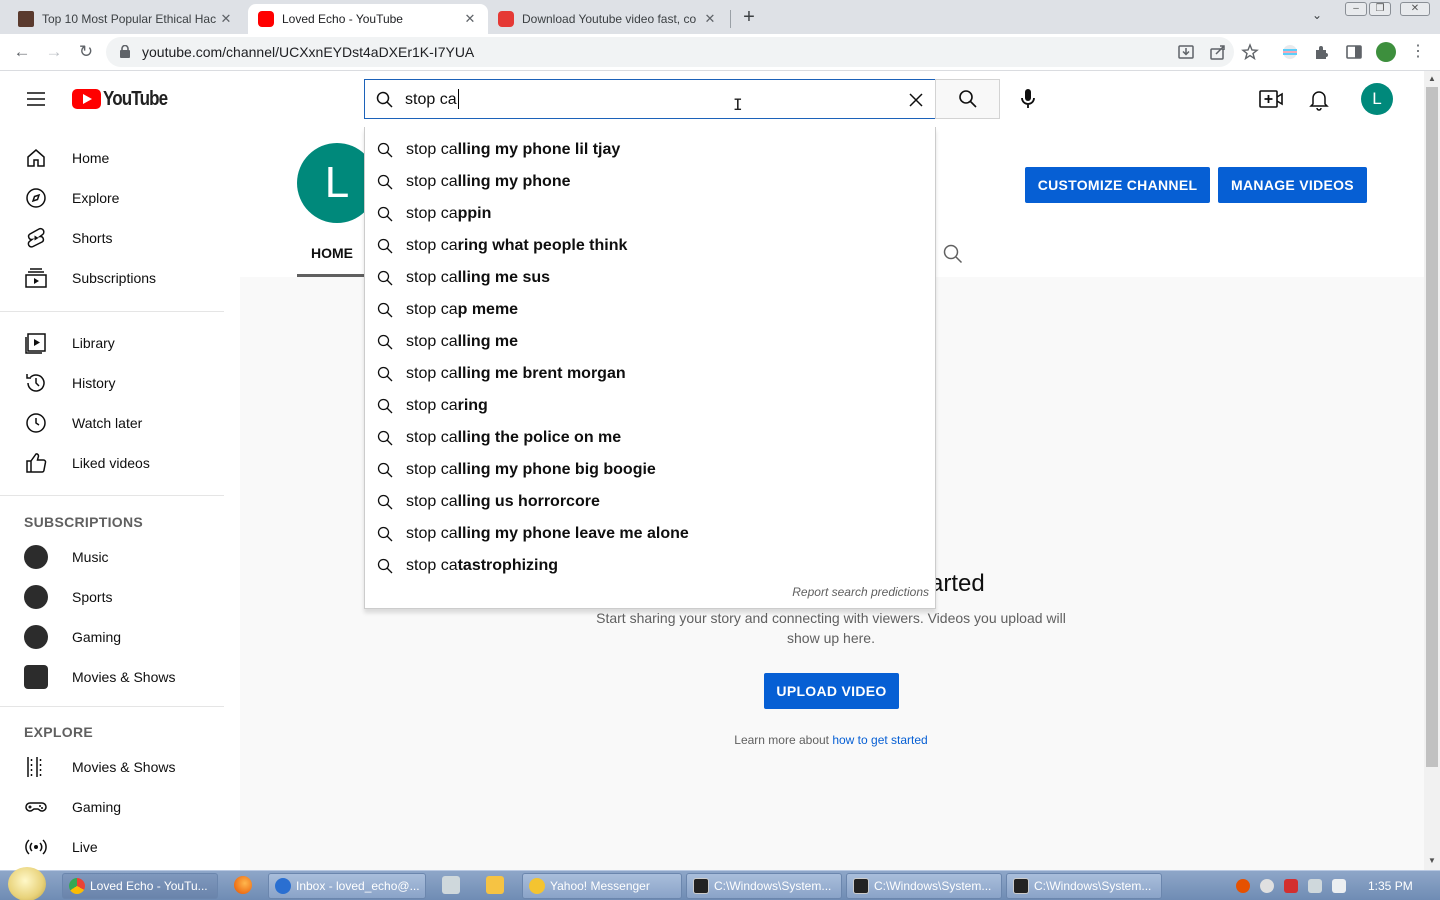 The image size is (1440, 900). I want to click on tray-search-icon, so click(1243, 886).